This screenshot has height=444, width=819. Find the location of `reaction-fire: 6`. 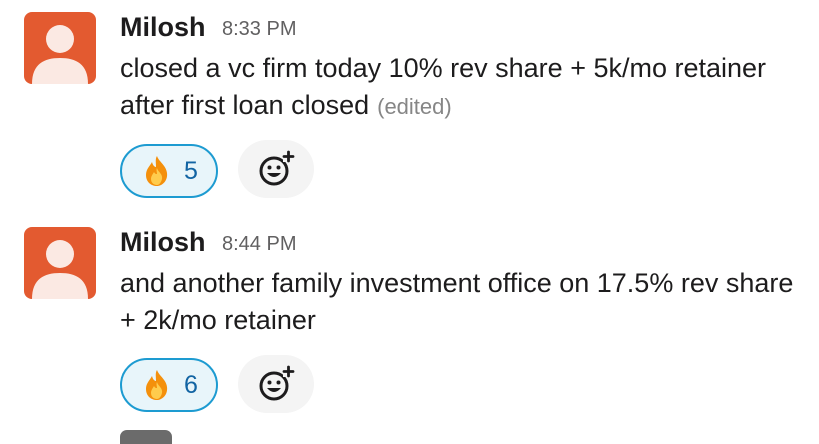

reaction-fire: 6 is located at coordinates (169, 385).